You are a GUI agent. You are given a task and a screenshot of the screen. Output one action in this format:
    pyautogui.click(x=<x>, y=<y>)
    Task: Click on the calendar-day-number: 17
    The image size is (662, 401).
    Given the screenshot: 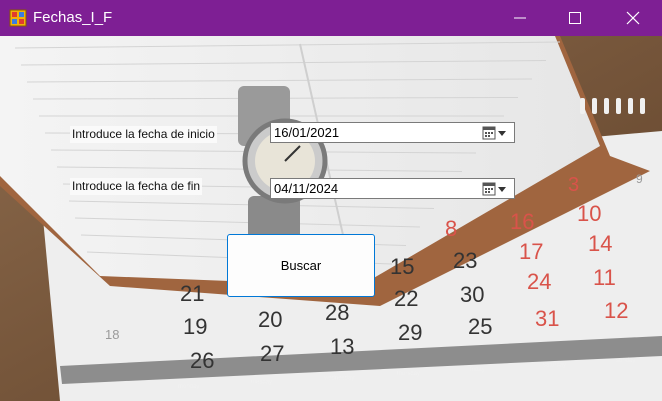 What is the action you would take?
    pyautogui.click(x=531, y=251)
    